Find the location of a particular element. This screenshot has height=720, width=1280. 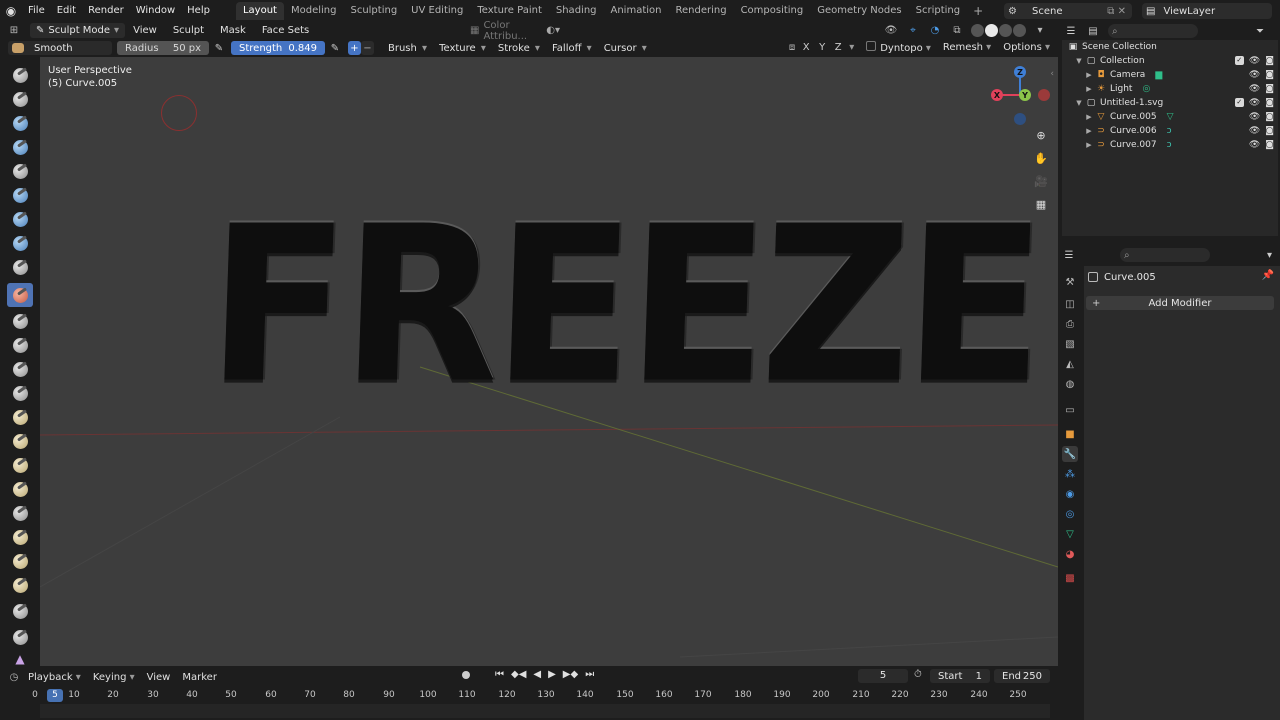

data-tab-icon: ▽ is located at coordinates (1070, 534).